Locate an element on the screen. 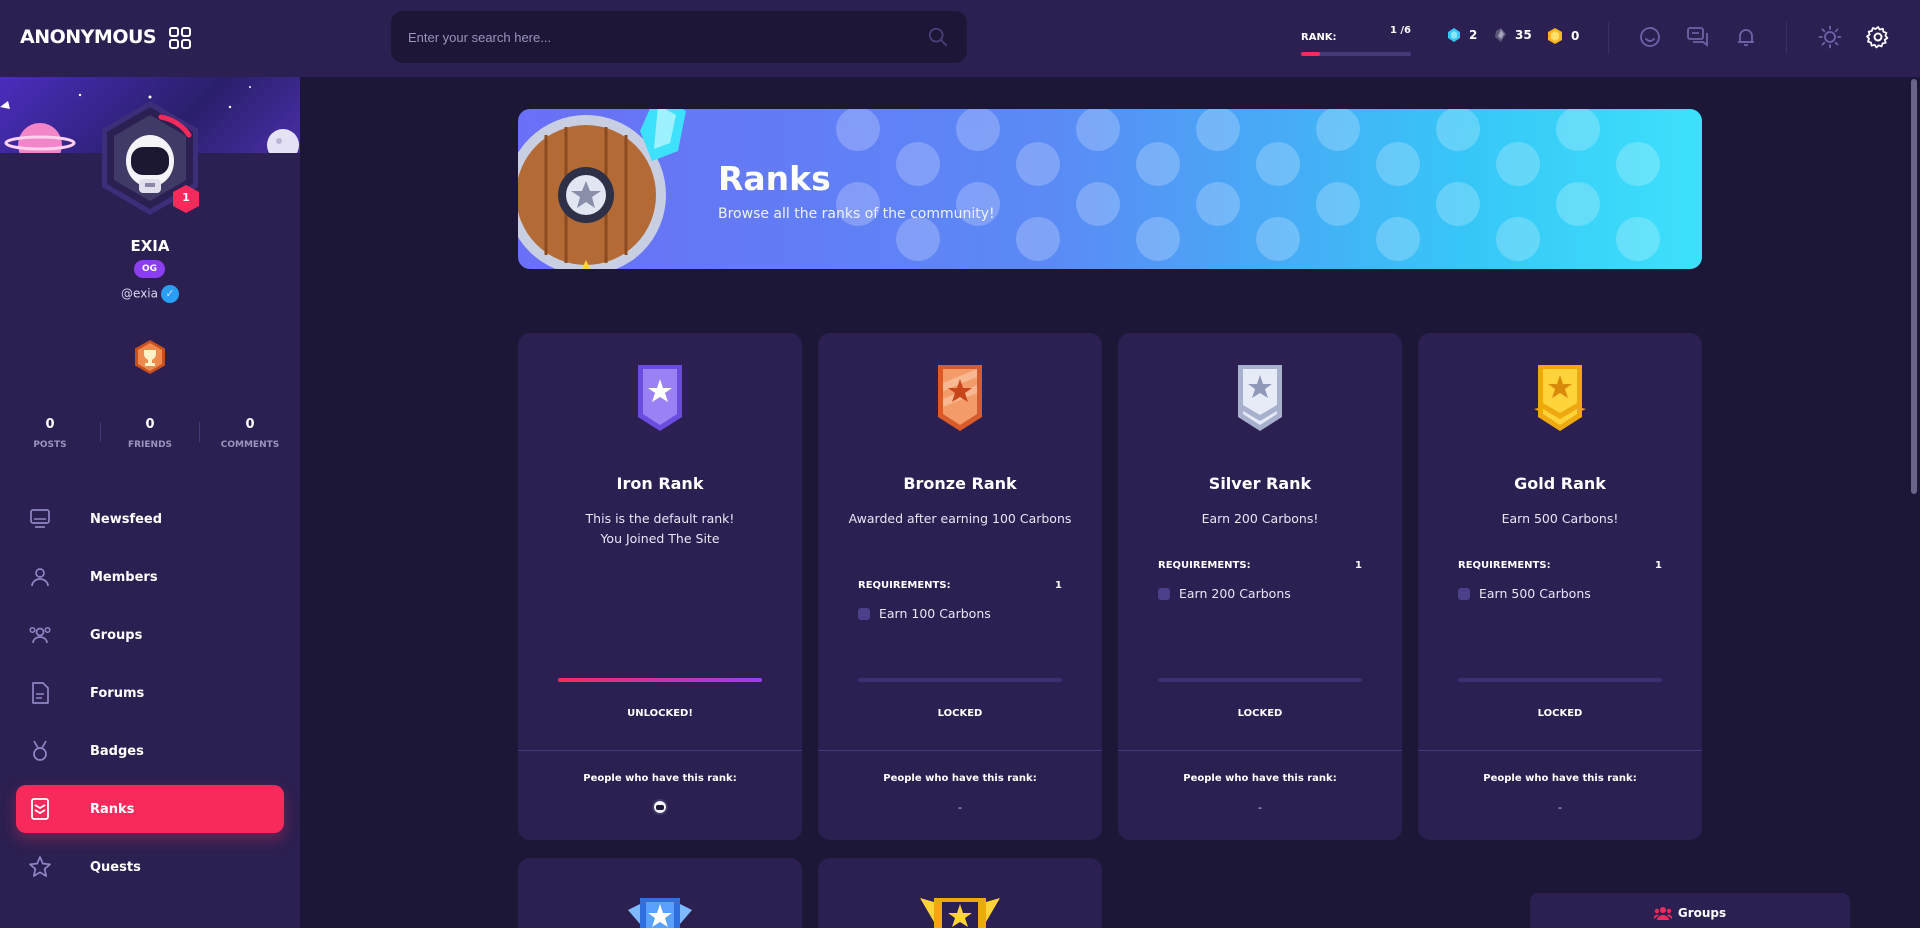  gold-rank-badge-icon is located at coordinates (1560, 398).